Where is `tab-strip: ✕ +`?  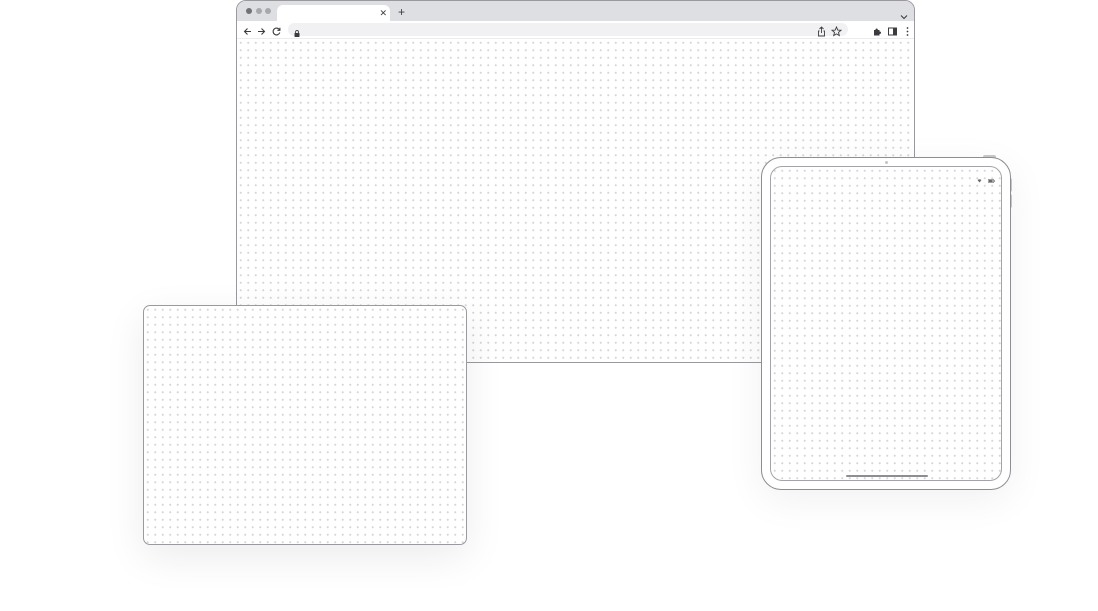
tab-strip: ✕ + is located at coordinates (575, 11).